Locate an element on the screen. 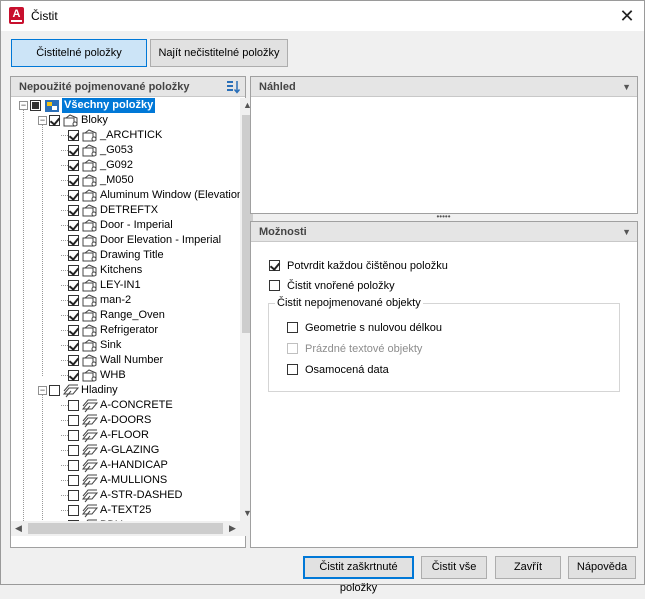 Image resolution: width=645 pixels, height=599 pixels. tree-item-label: Door - Imperial is located at coordinates (136, 225).